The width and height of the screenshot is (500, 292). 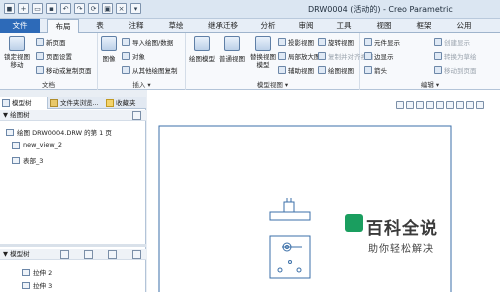 What do you see at coordinates (26, 272) in the screenshot?
I see `extrude-icon` at bounding box center [26, 272].